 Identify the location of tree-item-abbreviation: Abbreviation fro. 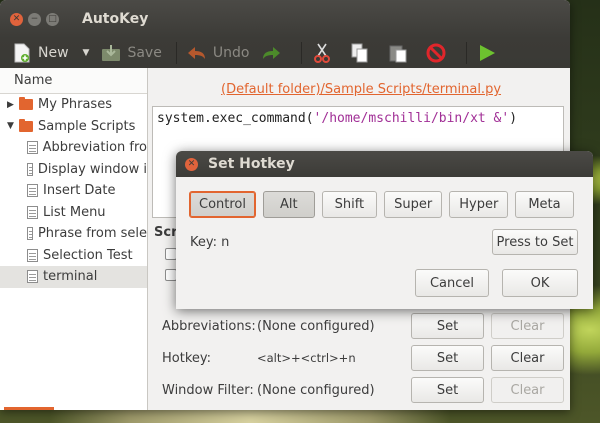
(73, 148).